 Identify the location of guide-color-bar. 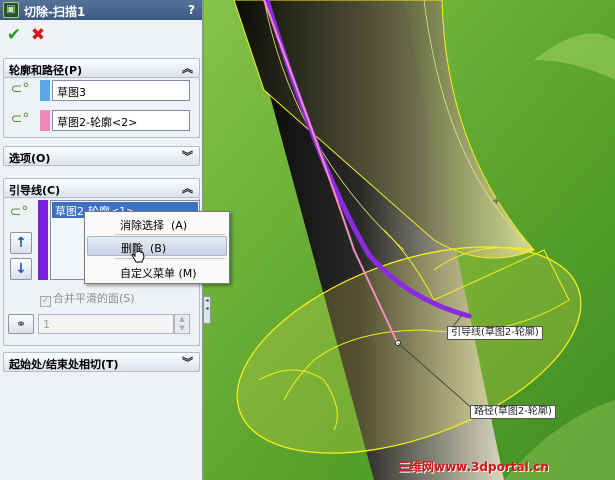
(43, 240).